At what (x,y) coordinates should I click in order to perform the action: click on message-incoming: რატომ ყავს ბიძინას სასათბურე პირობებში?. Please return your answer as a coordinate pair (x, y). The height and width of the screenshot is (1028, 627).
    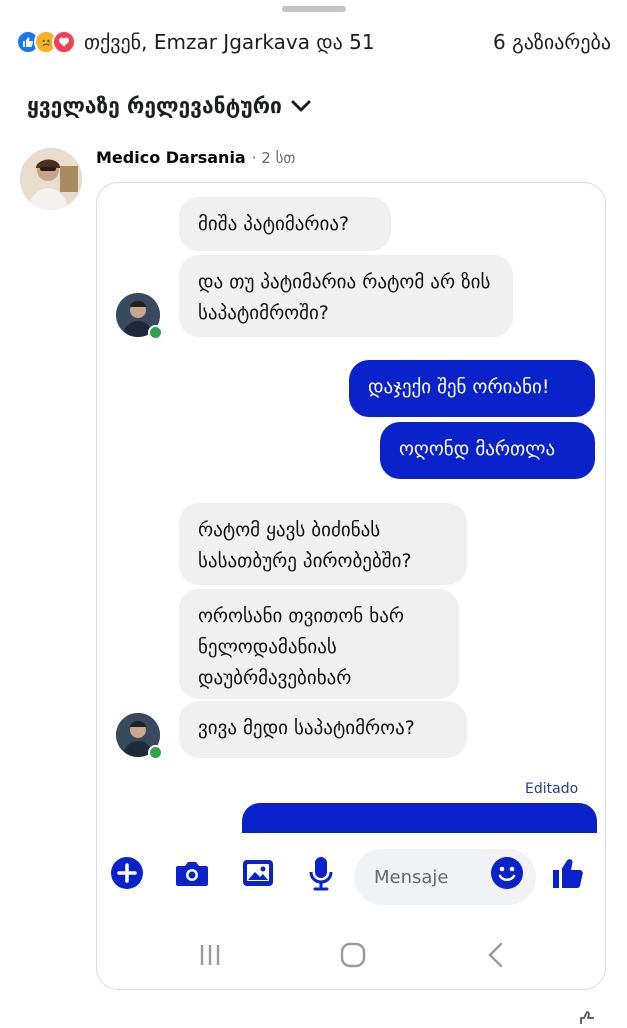
    Looking at the image, I should click on (323, 544).